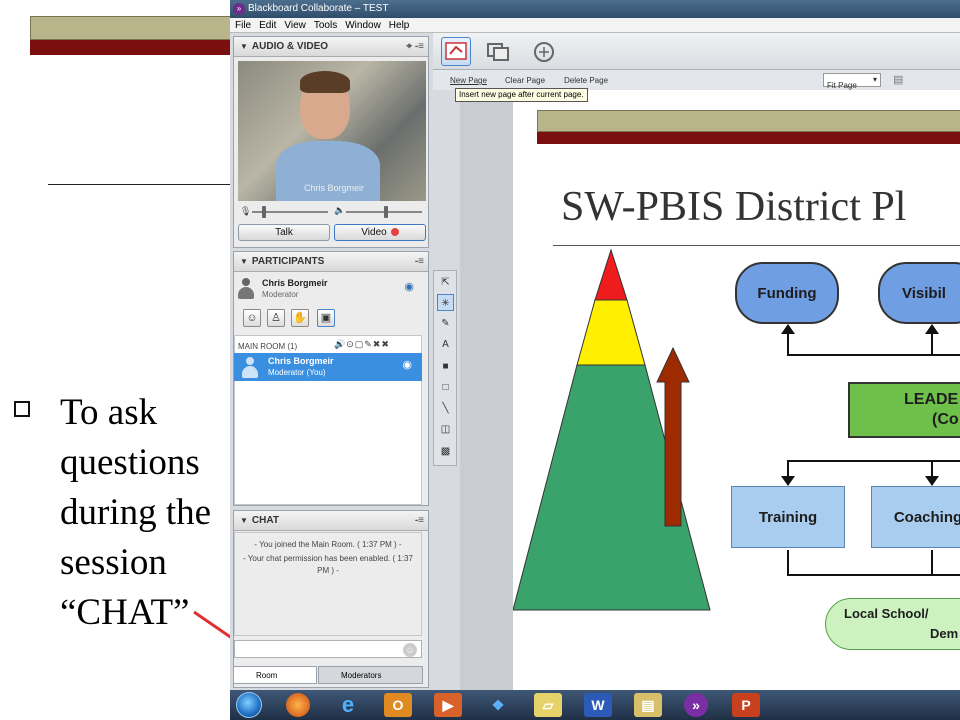  What do you see at coordinates (297, 372) in the screenshot?
I see `participant-role: Moderator (You)` at bounding box center [297, 372].